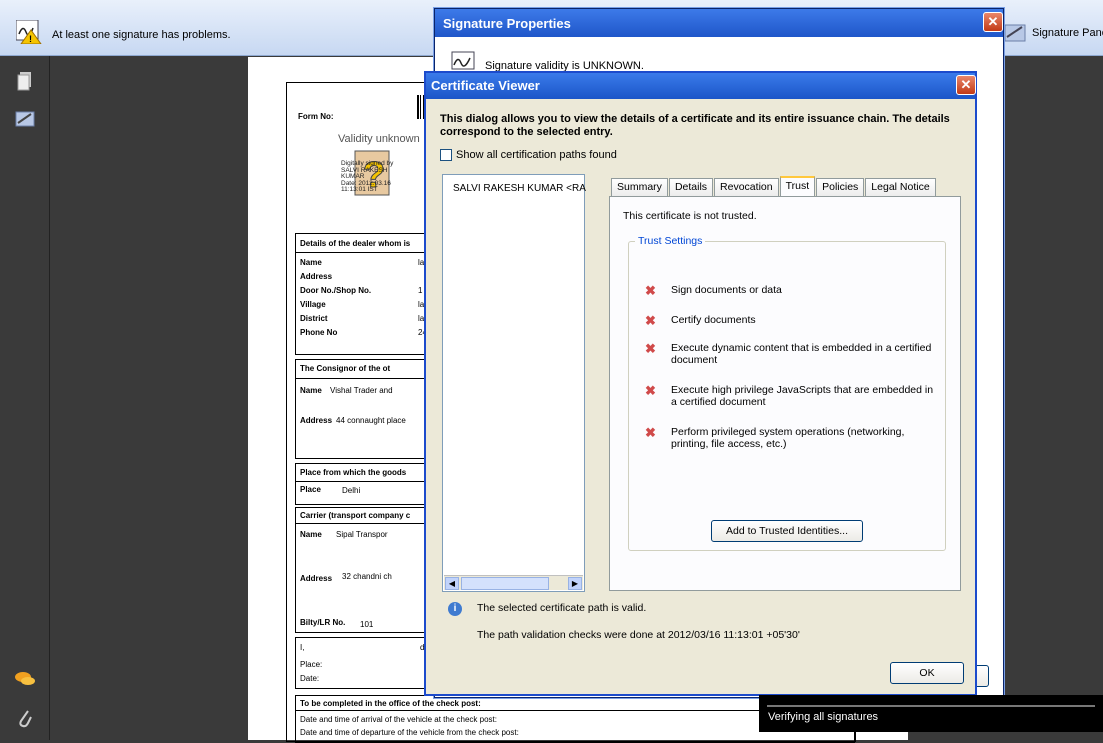 The height and width of the screenshot is (743, 1103). I want to click on carrier-name-label: Name, so click(311, 534).